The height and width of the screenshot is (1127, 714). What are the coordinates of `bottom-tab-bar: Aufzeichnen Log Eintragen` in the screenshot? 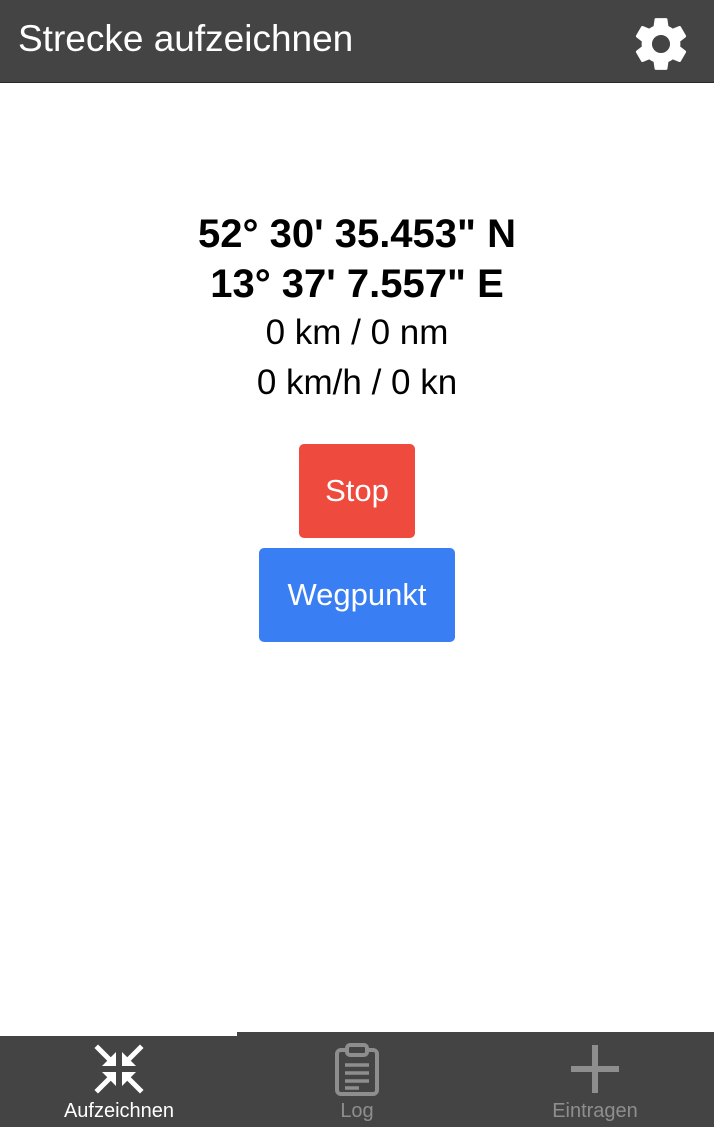 It's located at (357, 1079).